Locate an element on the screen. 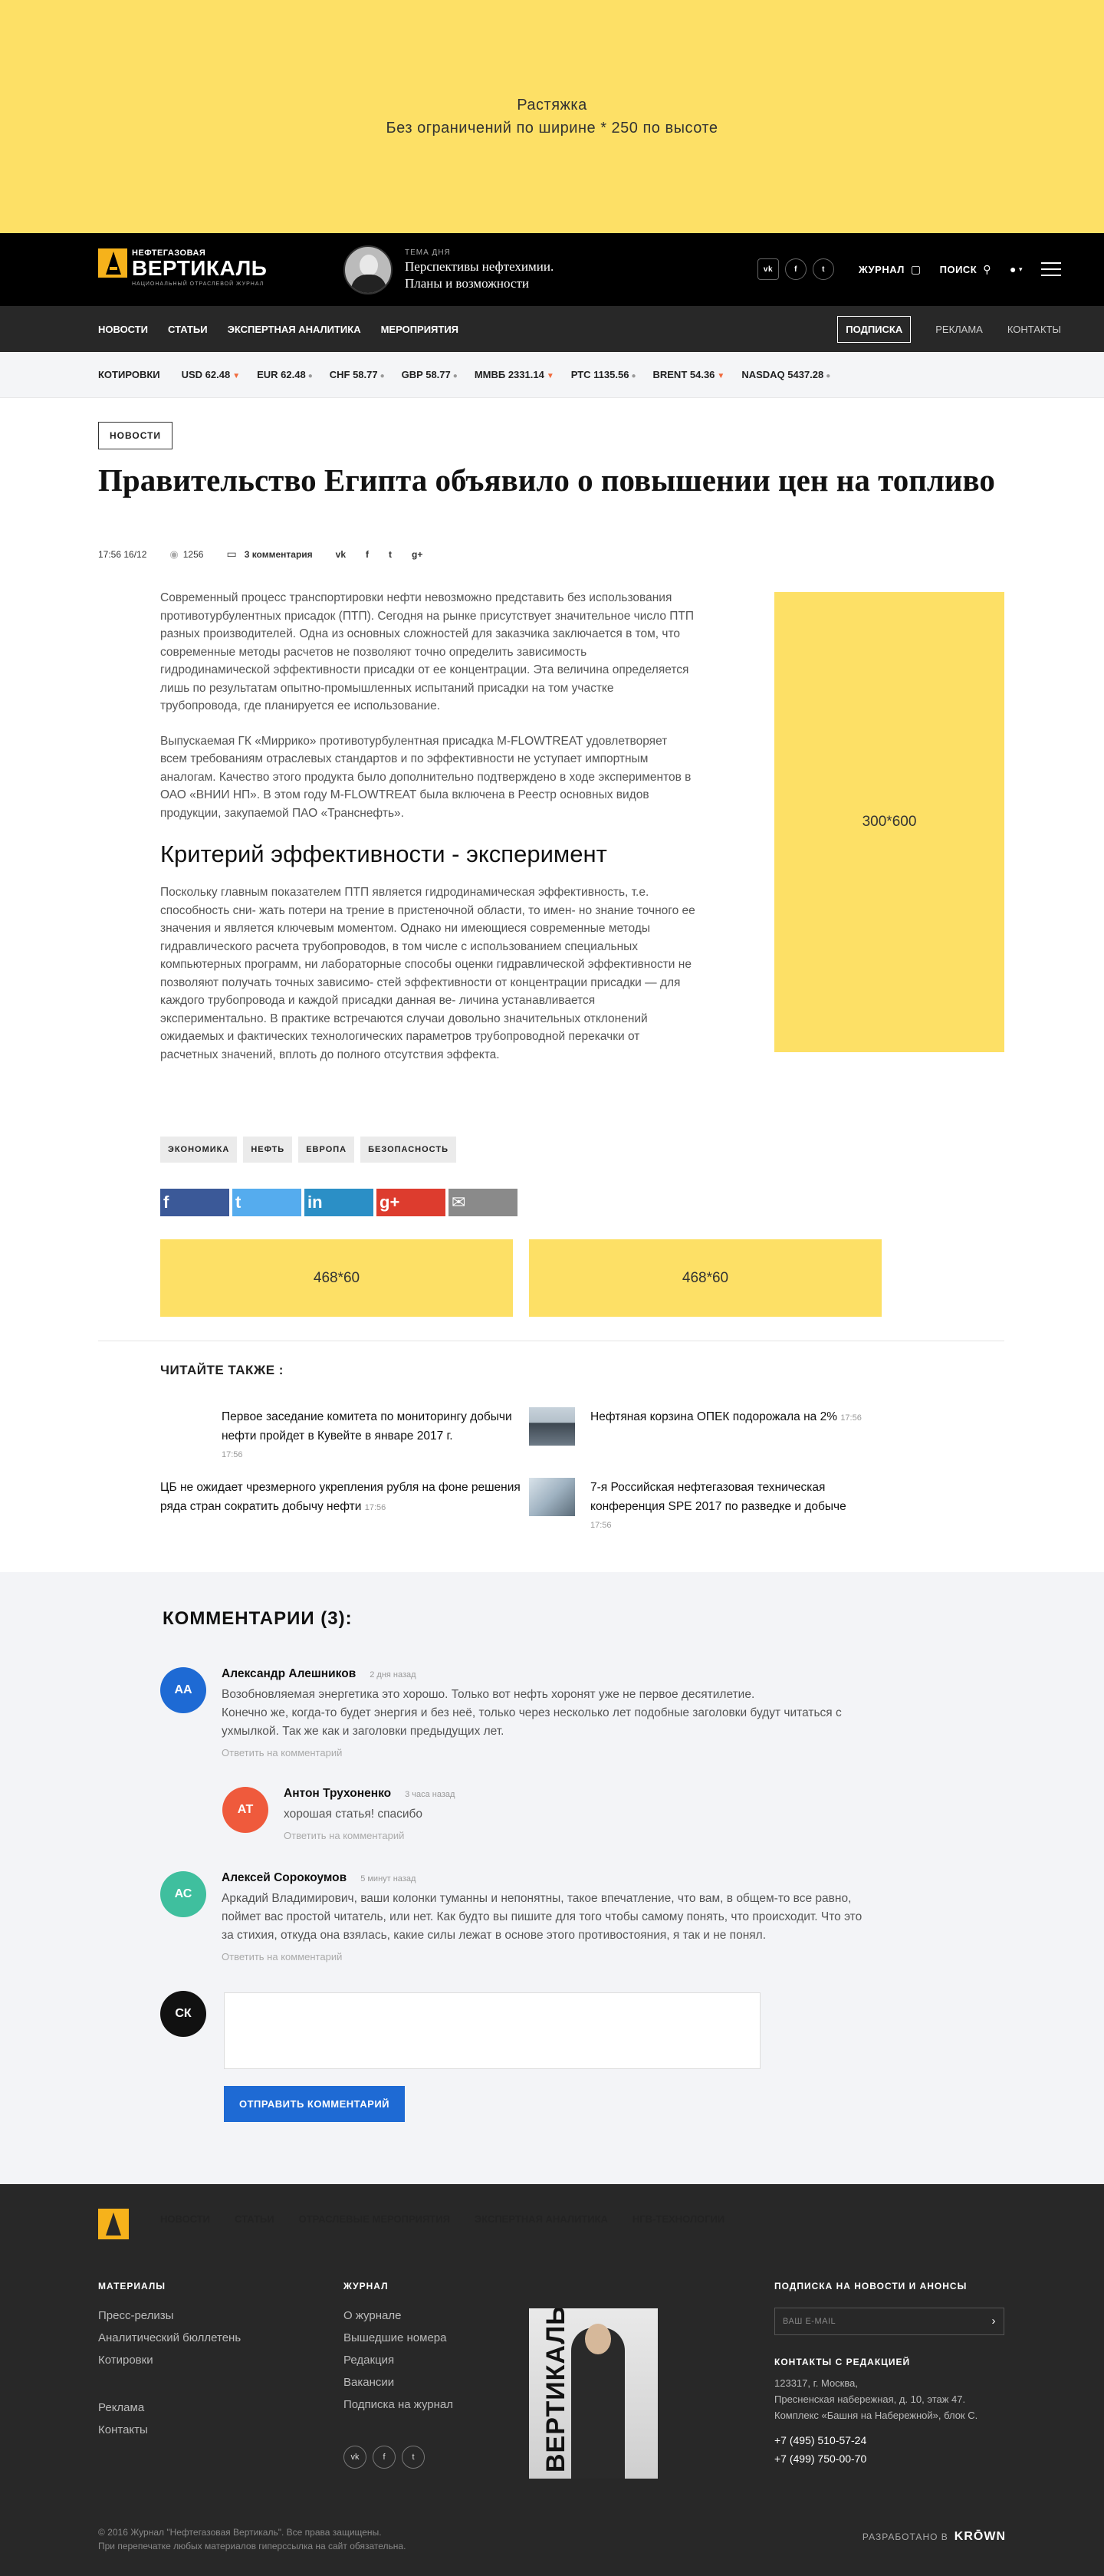 The image size is (1104, 2576). footer-link: Котировки is located at coordinates (169, 2360).